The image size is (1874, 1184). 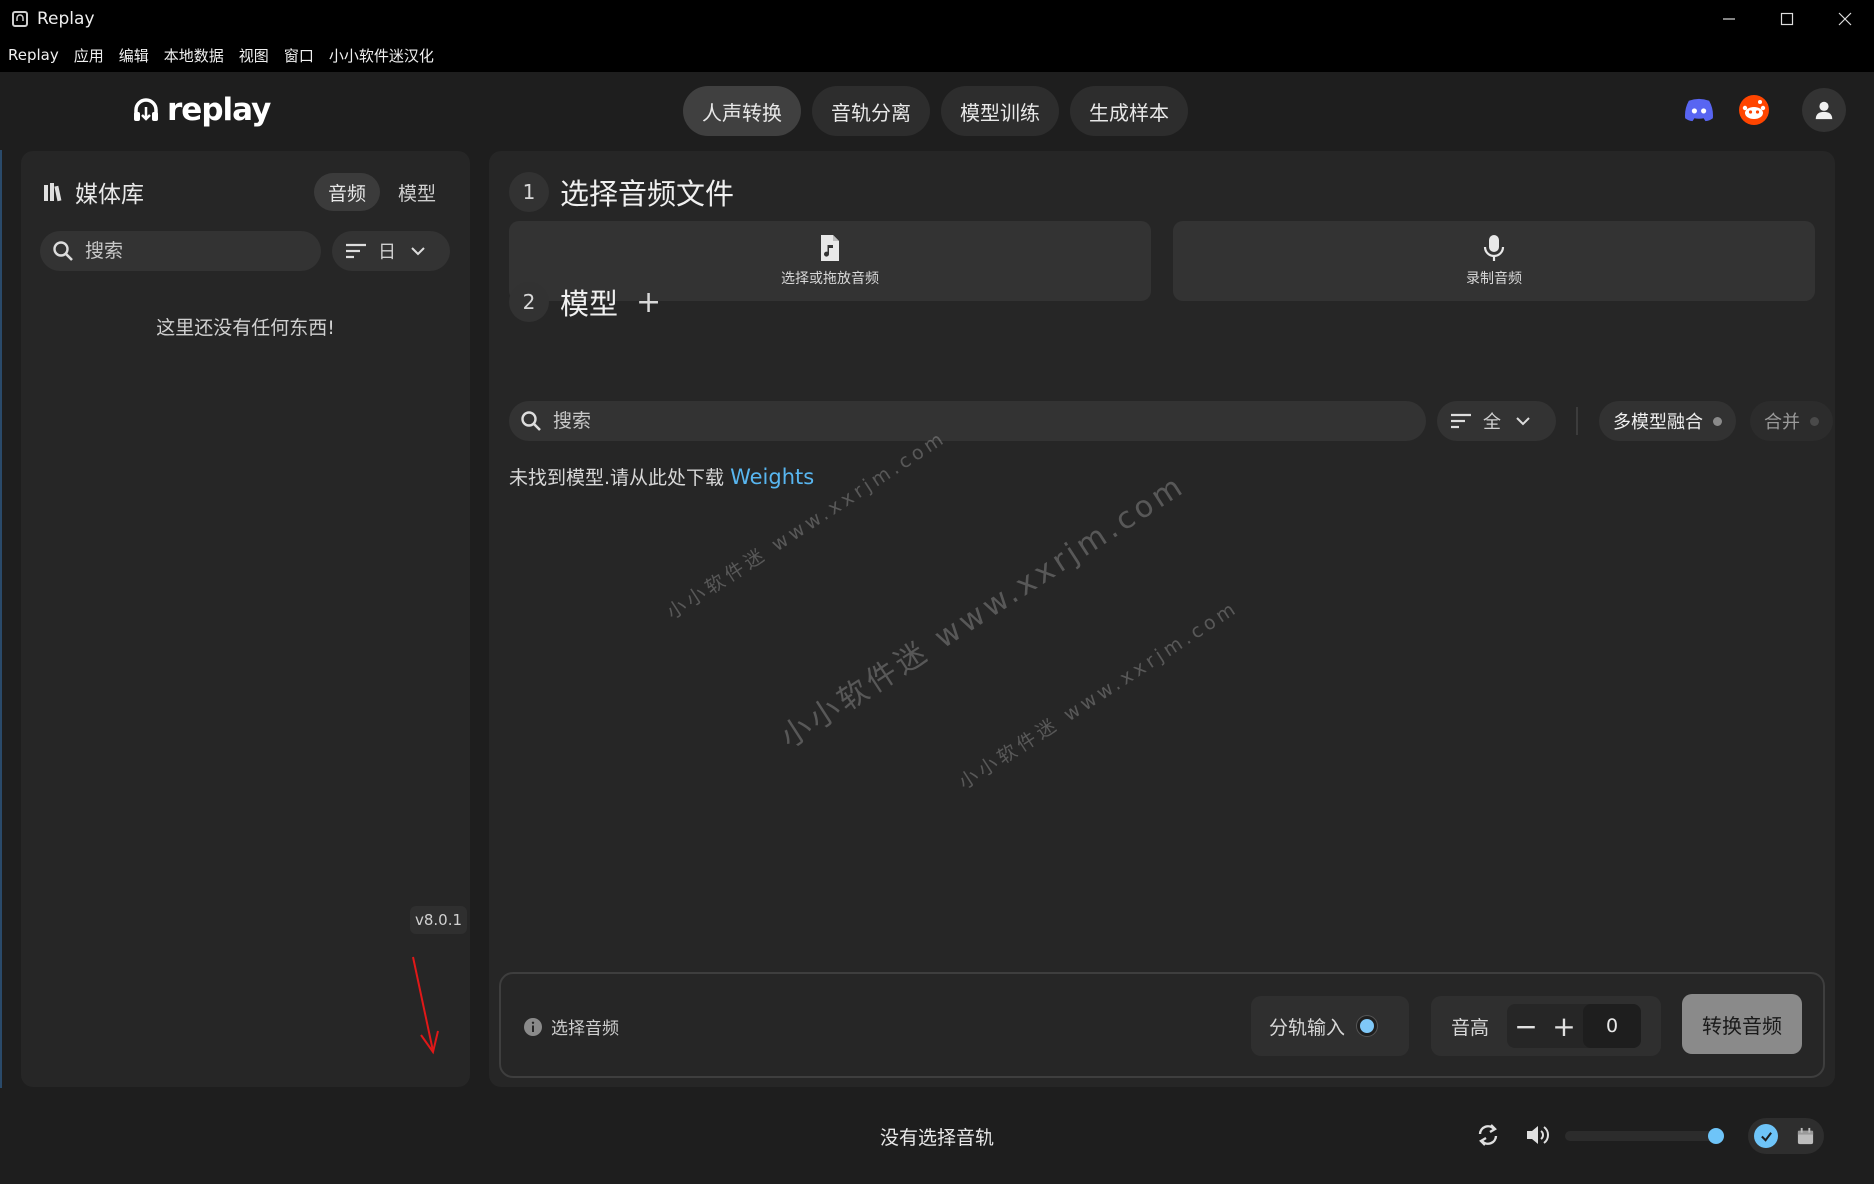 What do you see at coordinates (953, 421) in the screenshot?
I see `model-search-input` at bounding box center [953, 421].